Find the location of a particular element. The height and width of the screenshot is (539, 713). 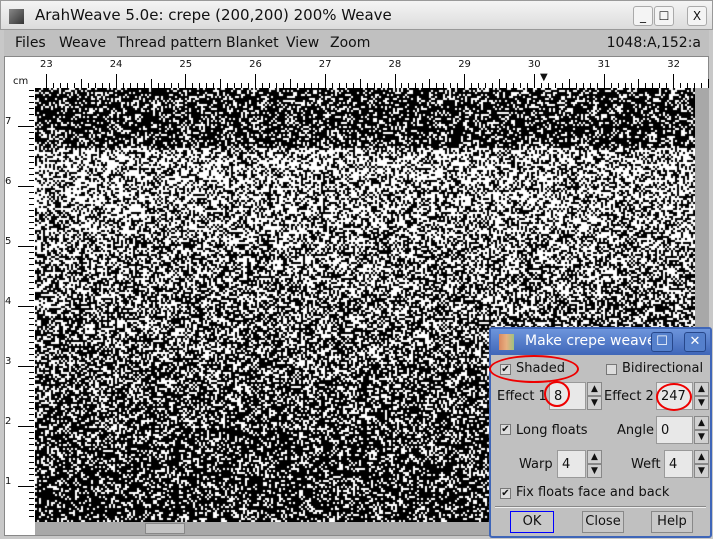

ok-button: OK is located at coordinates (532, 522).